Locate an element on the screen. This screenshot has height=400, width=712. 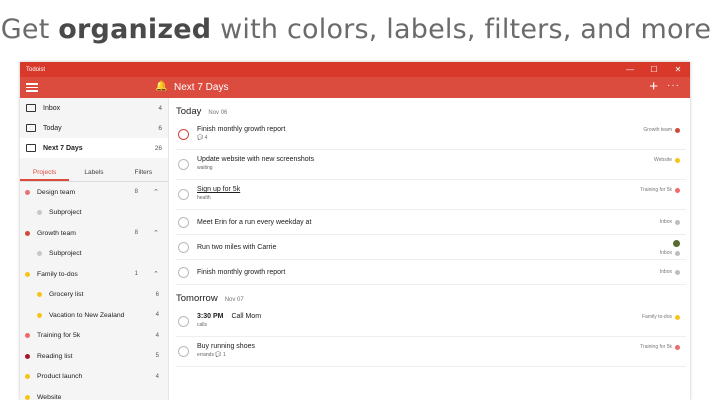
tab-labels: Labels is located at coordinates (93, 173).